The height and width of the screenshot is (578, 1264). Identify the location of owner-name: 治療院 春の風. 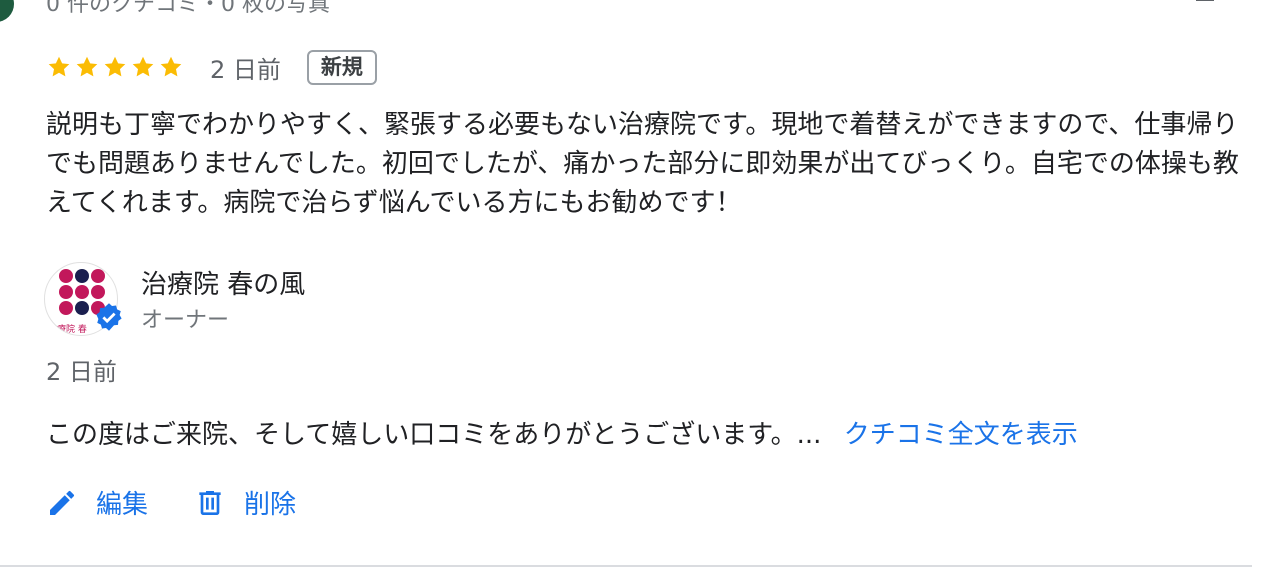
(223, 285).